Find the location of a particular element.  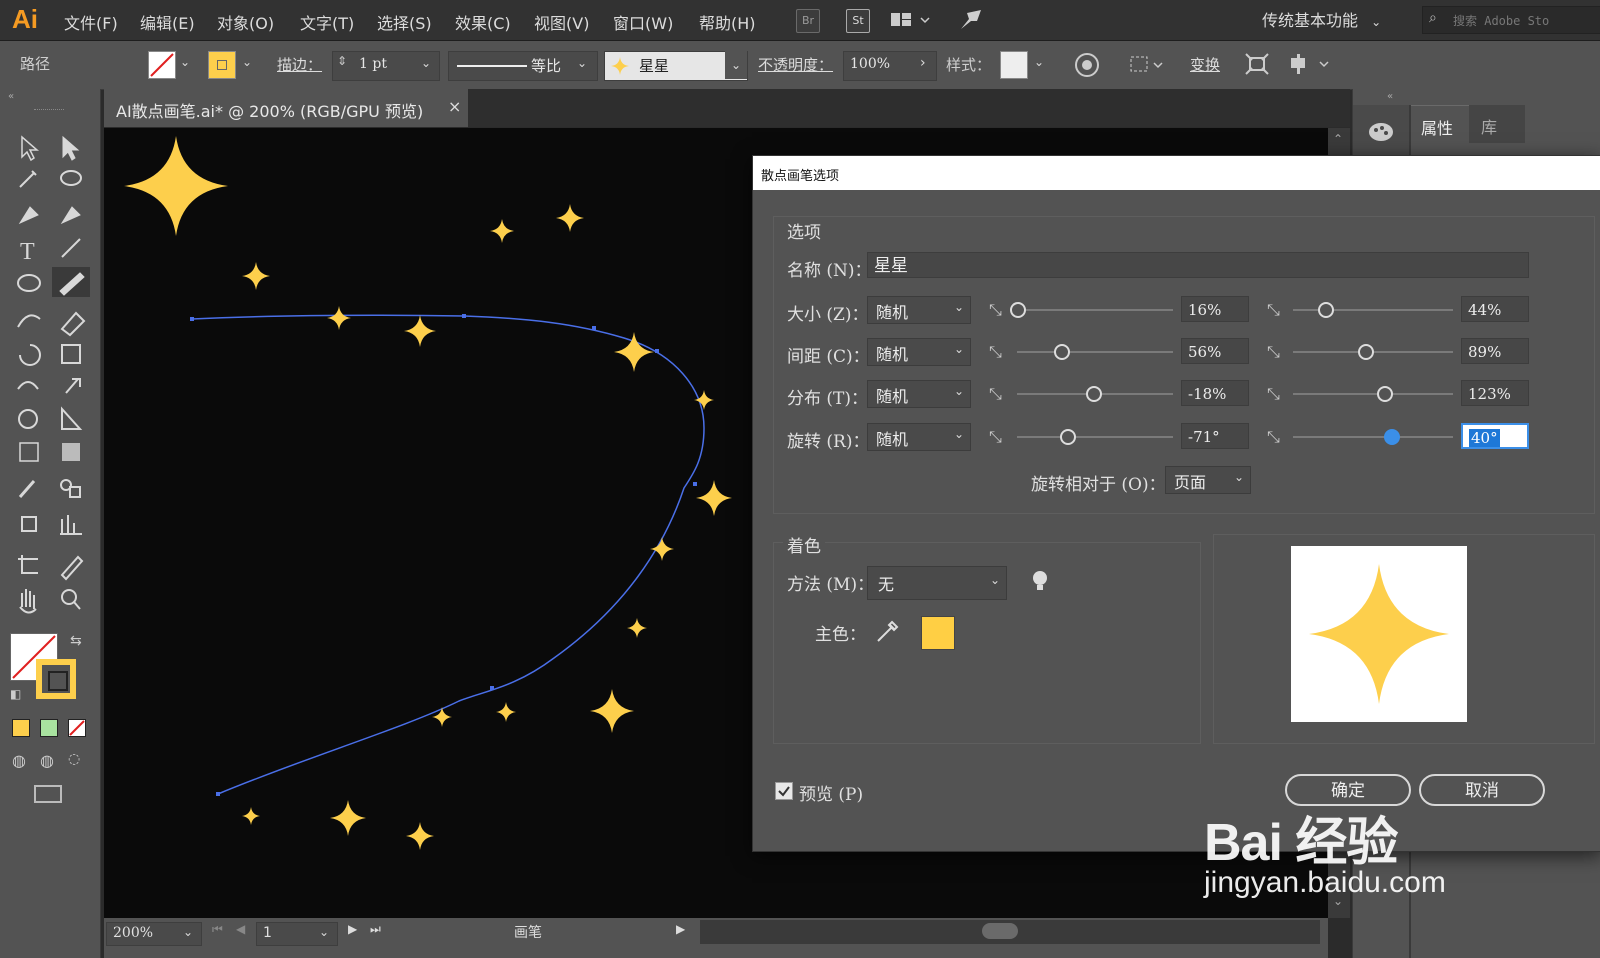

scroll-thumb is located at coordinates (1000, 931).